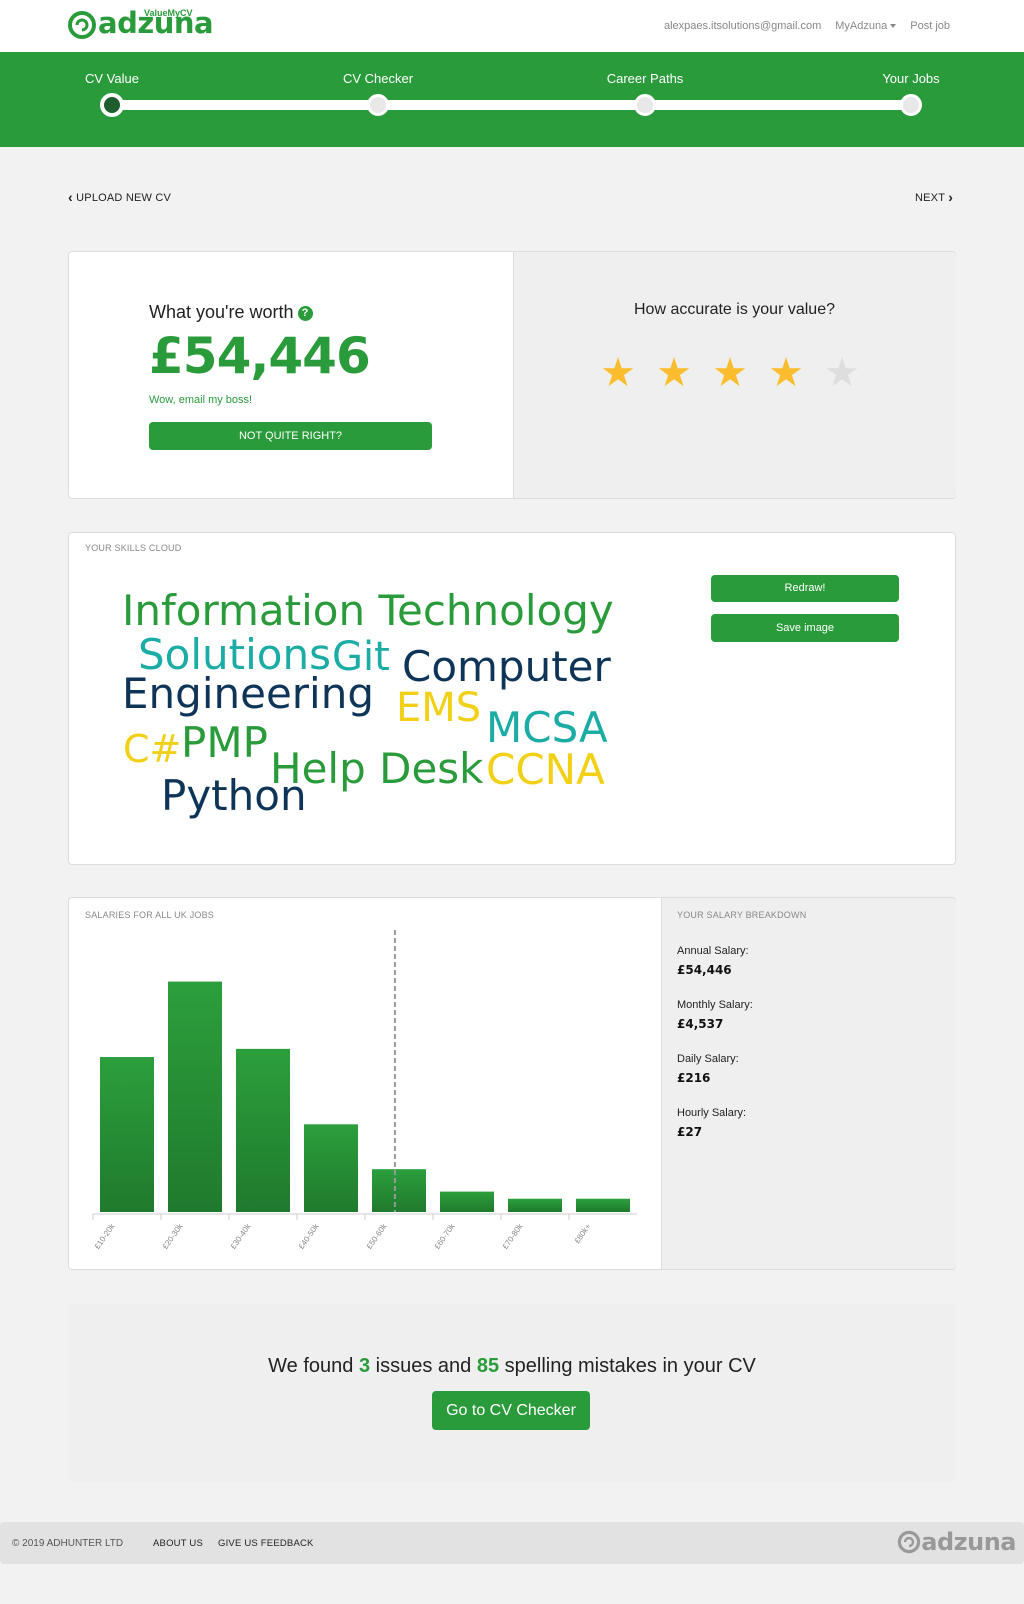 The width and height of the screenshot is (1024, 1604). What do you see at coordinates (513, 1235) in the screenshot?
I see `x-tick-label: £70-80k` at bounding box center [513, 1235].